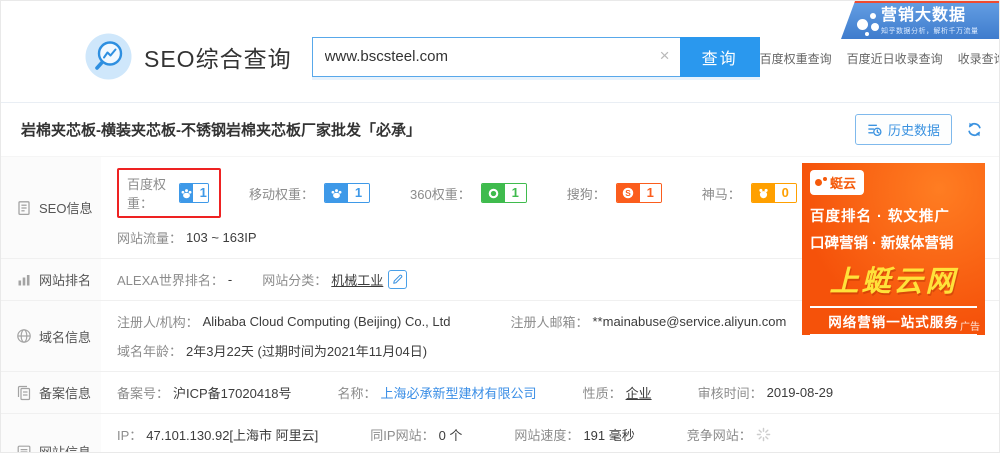 The width and height of the screenshot is (1000, 453). What do you see at coordinates (978, 58) in the screenshot?
I see `link-index-query: 收录查询` at bounding box center [978, 58].